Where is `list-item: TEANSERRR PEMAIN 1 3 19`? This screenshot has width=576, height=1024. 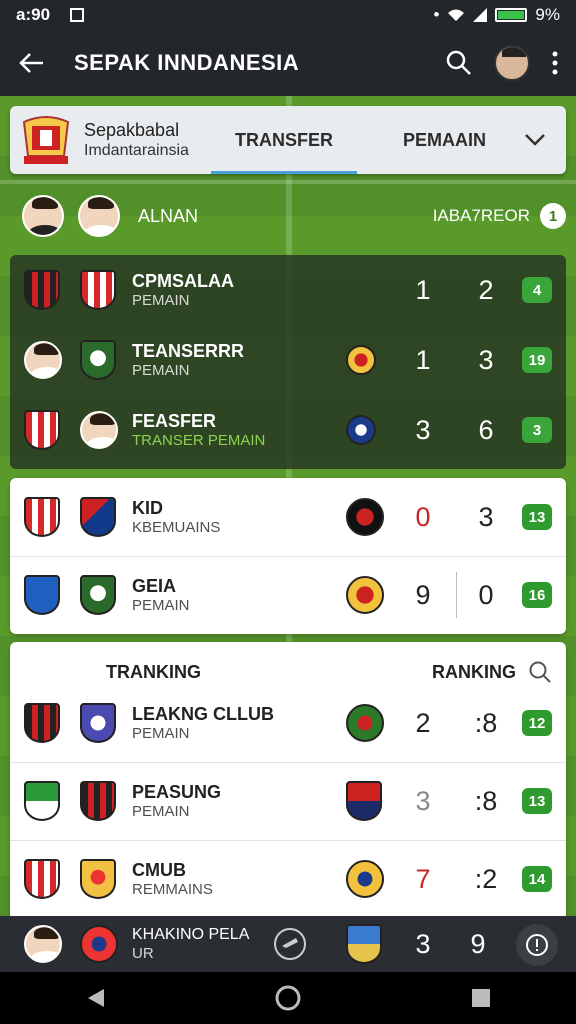
list-item: TEANSERRR PEMAIN 1 3 19 is located at coordinates (288, 360).